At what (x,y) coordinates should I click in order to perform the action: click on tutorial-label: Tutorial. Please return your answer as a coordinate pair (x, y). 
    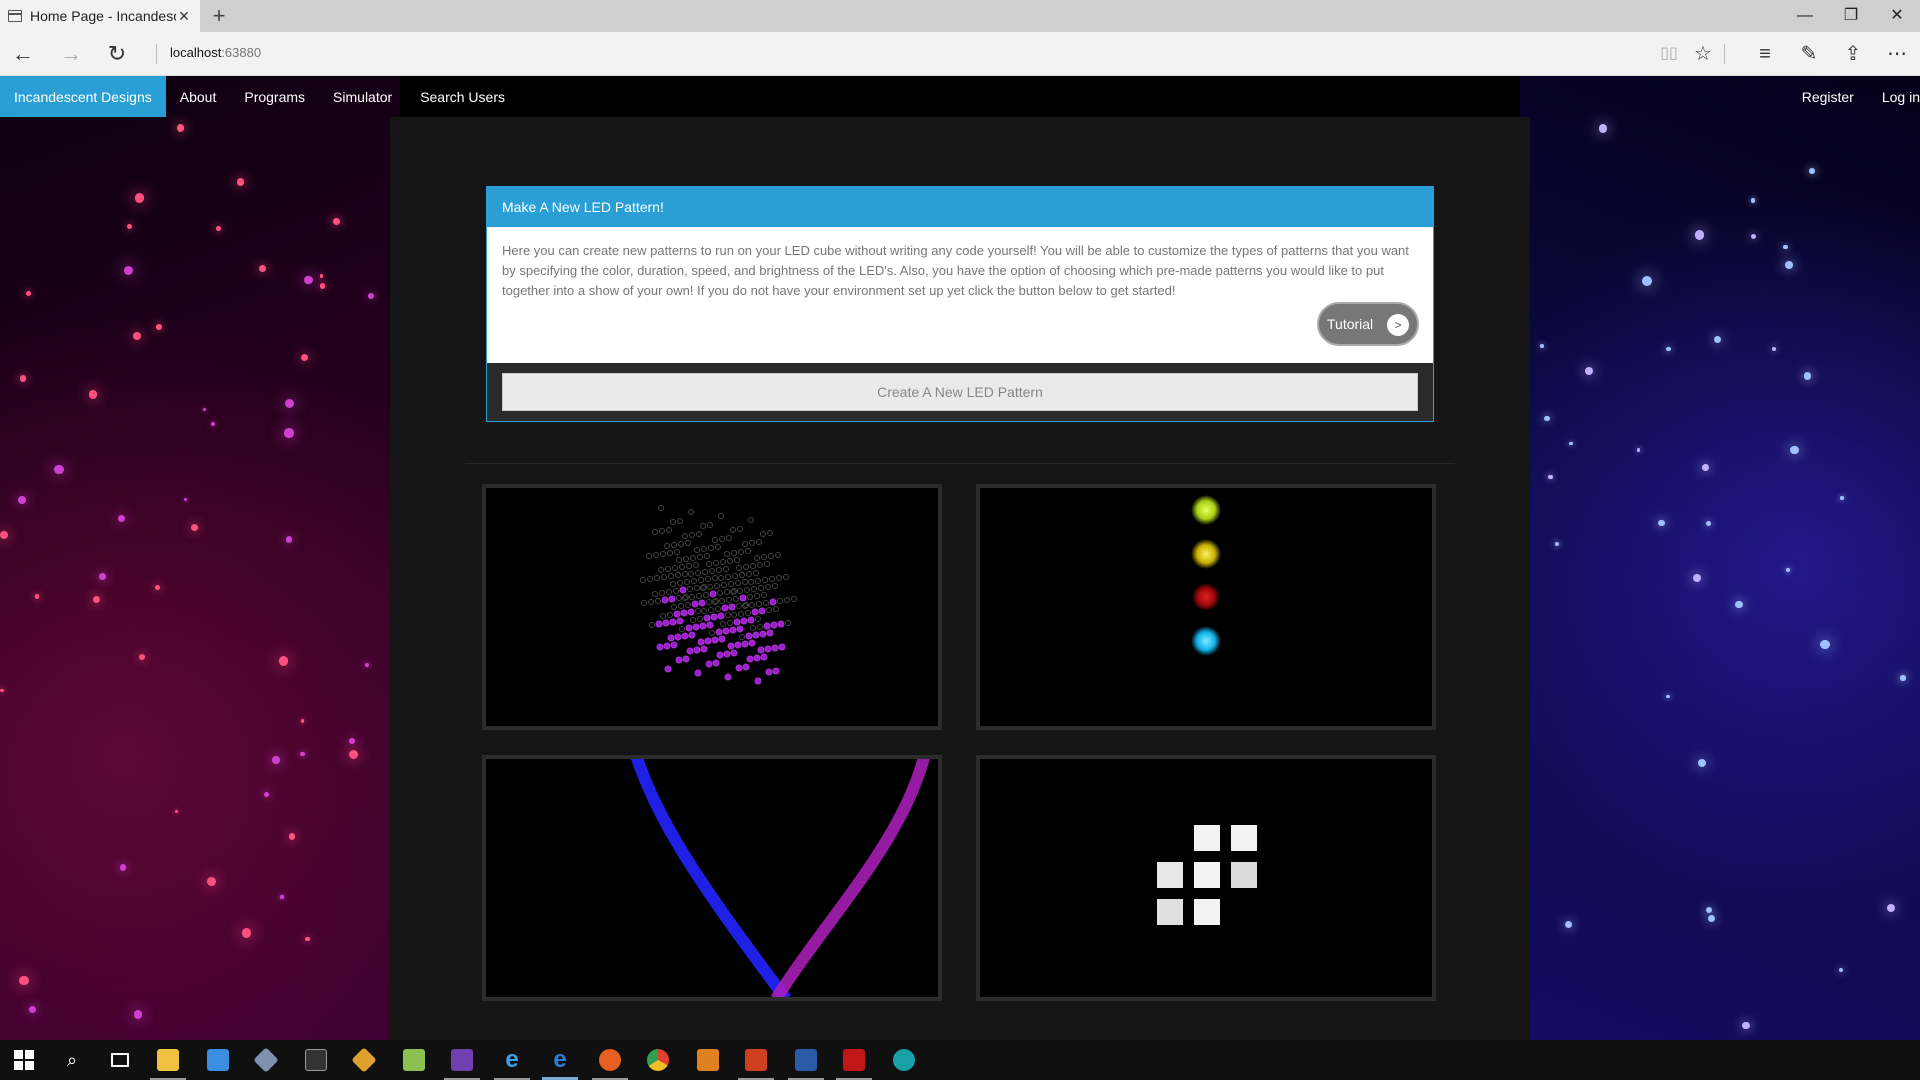
    Looking at the image, I should click on (1350, 324).